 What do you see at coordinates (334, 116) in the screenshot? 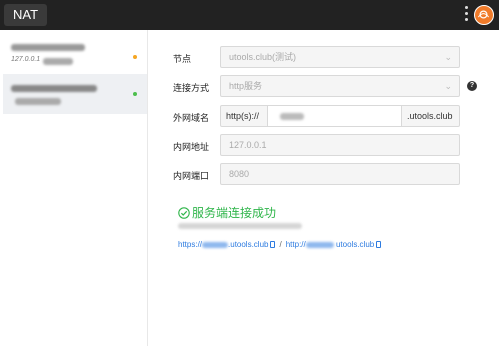
I see `subdomain-input` at bounding box center [334, 116].